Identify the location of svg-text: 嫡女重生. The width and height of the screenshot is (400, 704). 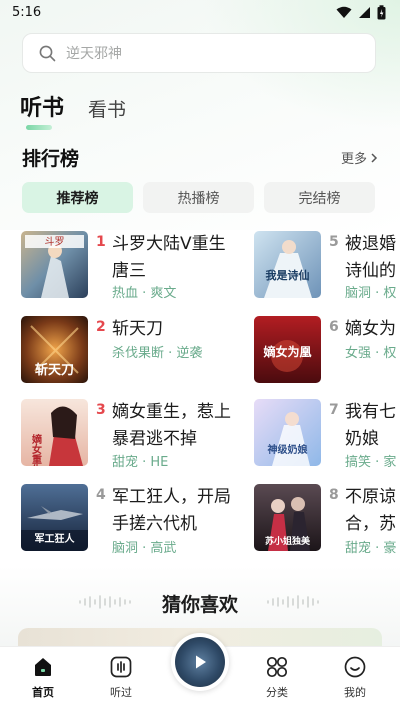
(36, 449).